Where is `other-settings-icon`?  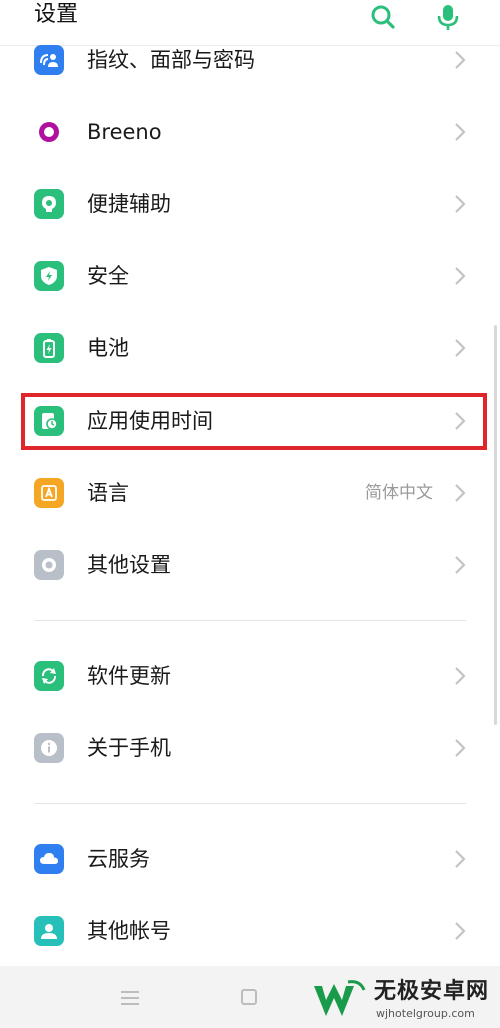 other-settings-icon is located at coordinates (49, 565).